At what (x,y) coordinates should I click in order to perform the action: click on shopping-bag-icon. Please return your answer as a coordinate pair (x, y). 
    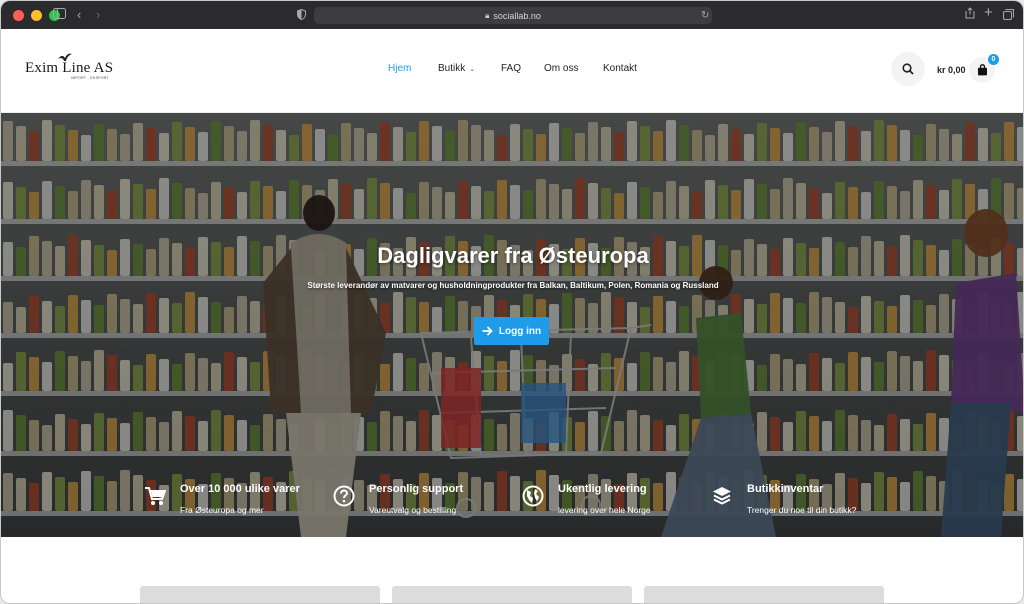
    Looking at the image, I should click on (982, 70).